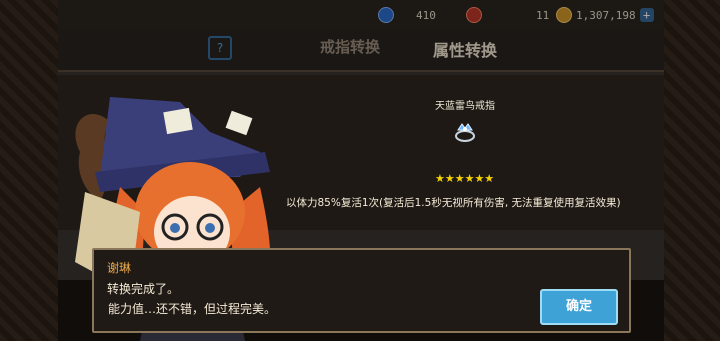 Image resolution: width=720 pixels, height=341 pixels. What do you see at coordinates (453, 203) in the screenshot?
I see `item-effect-text: 以体力85%复活1次(复活后1.5秒无视所有伤害, 无法重复使用复活效果)` at bounding box center [453, 203].